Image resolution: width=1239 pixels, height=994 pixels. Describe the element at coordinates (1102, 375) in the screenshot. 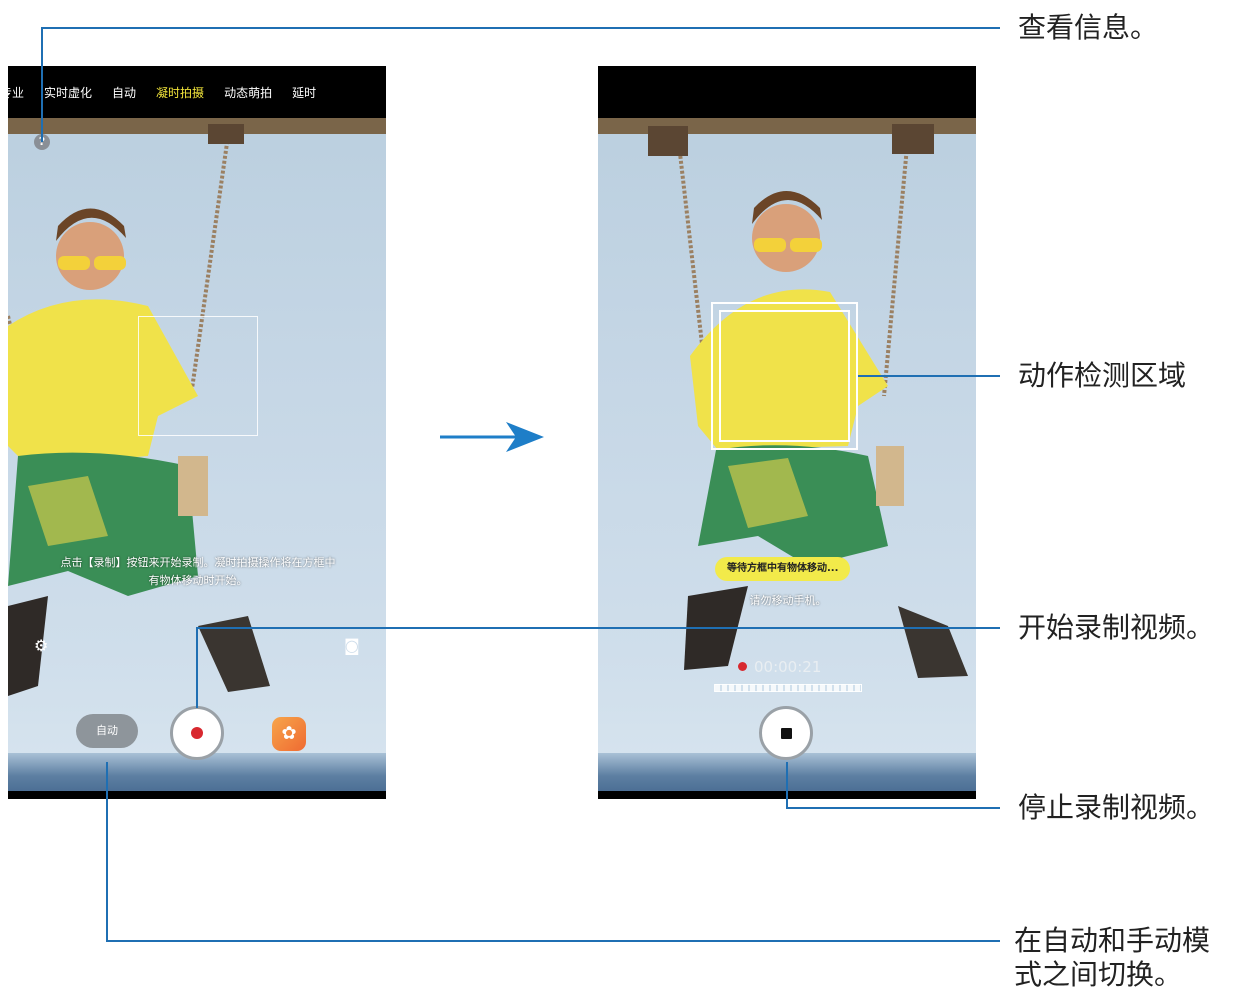

I see `callout-motion-zone: 动作检测区域` at that location.